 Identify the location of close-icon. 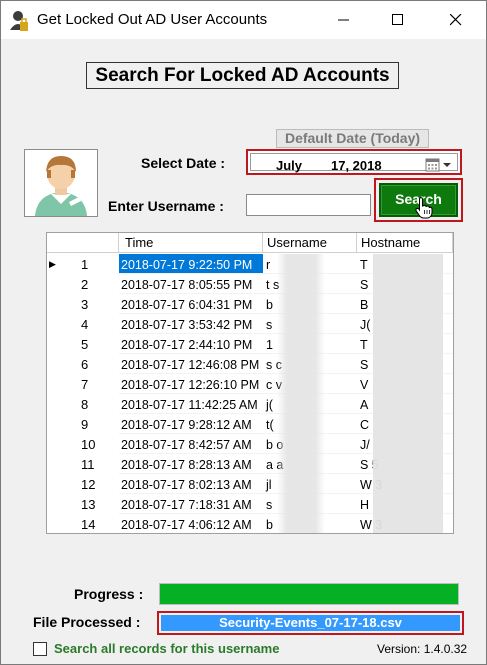
(456, 20).